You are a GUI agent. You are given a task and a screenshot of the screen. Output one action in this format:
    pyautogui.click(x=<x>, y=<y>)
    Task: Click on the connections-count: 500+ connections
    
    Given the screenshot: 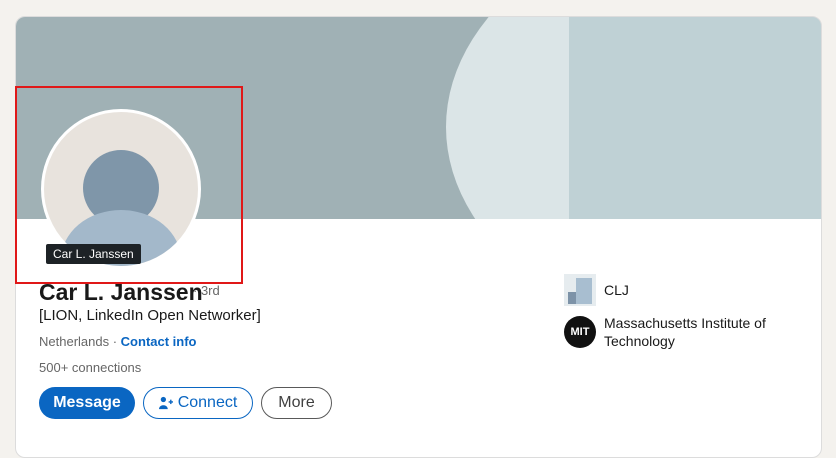 What is the action you would take?
    pyautogui.click(x=90, y=367)
    